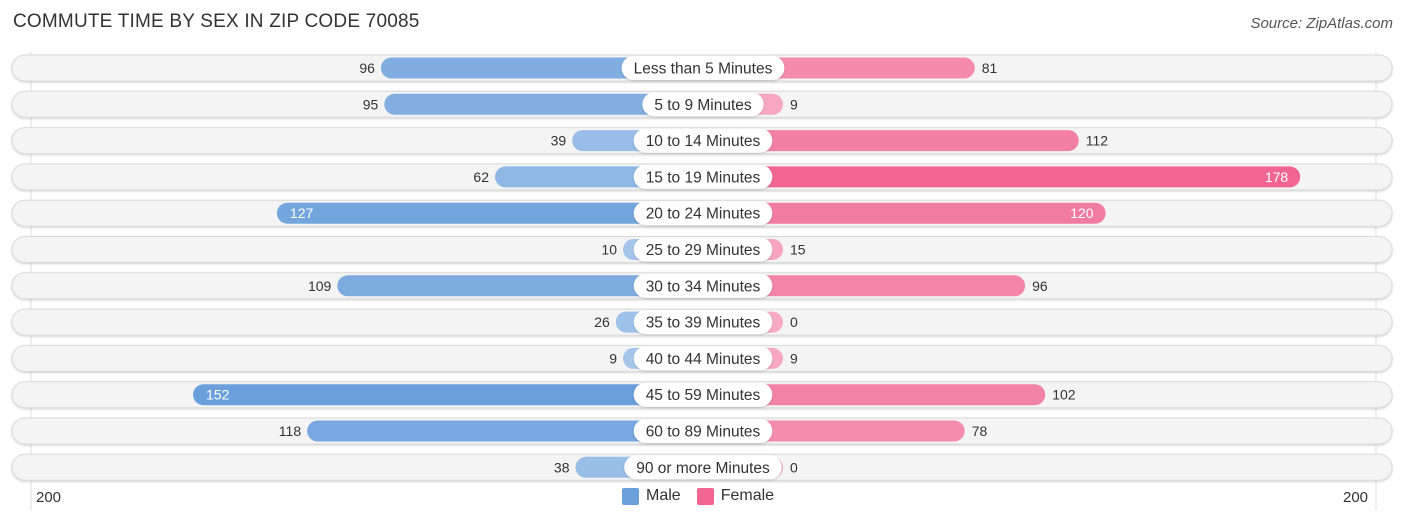 Image resolution: width=1406 pixels, height=523 pixels. I want to click on category-label: 5 to 9 Minutes, so click(703, 105).